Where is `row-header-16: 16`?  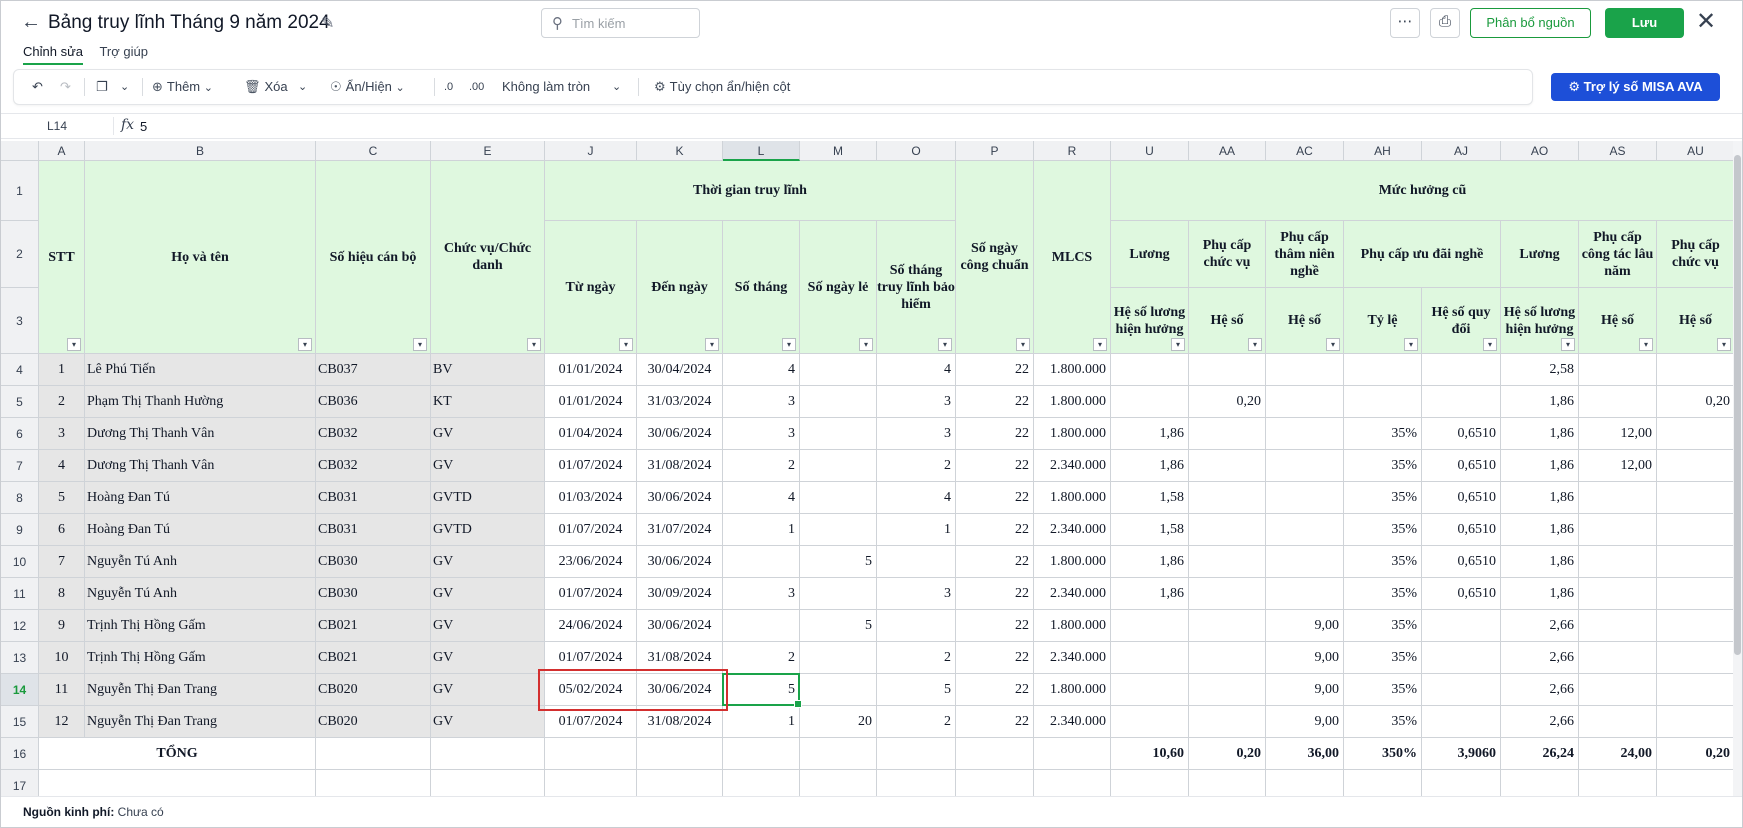
row-header-16: 16 is located at coordinates (20, 754).